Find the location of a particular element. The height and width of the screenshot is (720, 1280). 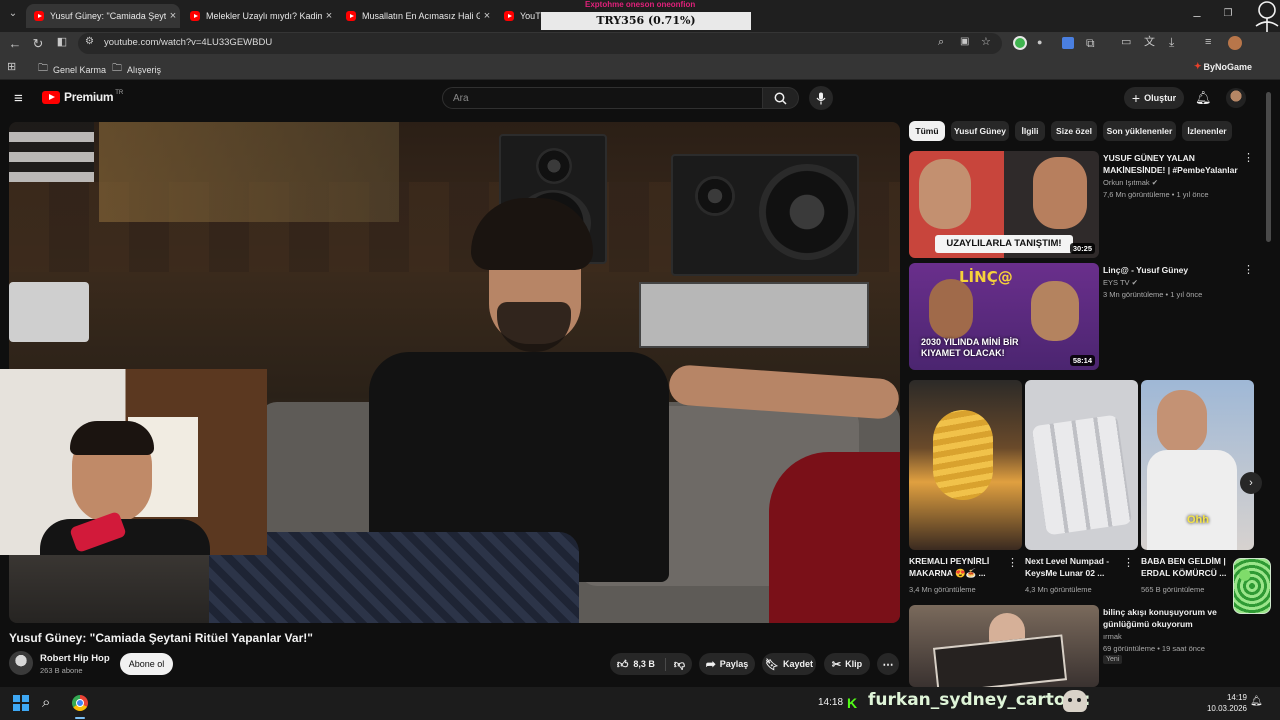

dislike-button: 👎︎ is located at coordinates (675, 664).